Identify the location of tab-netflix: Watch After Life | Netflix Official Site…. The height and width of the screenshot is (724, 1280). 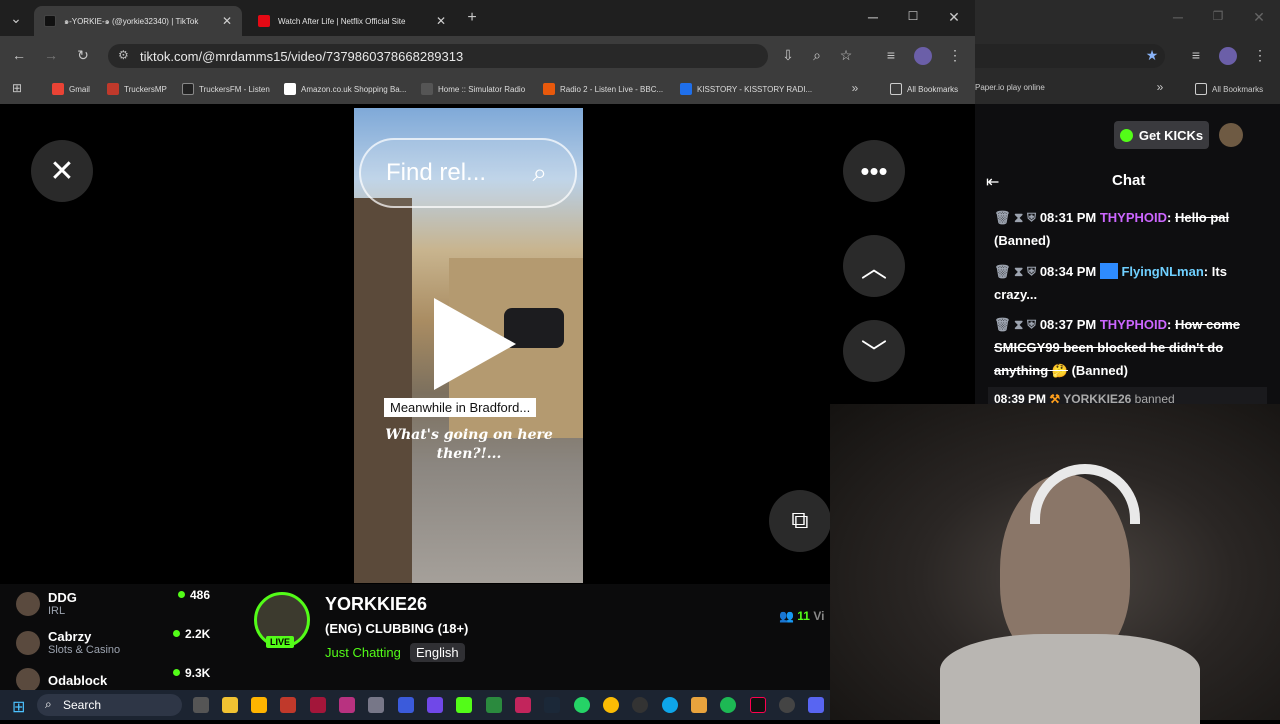
(352, 21).